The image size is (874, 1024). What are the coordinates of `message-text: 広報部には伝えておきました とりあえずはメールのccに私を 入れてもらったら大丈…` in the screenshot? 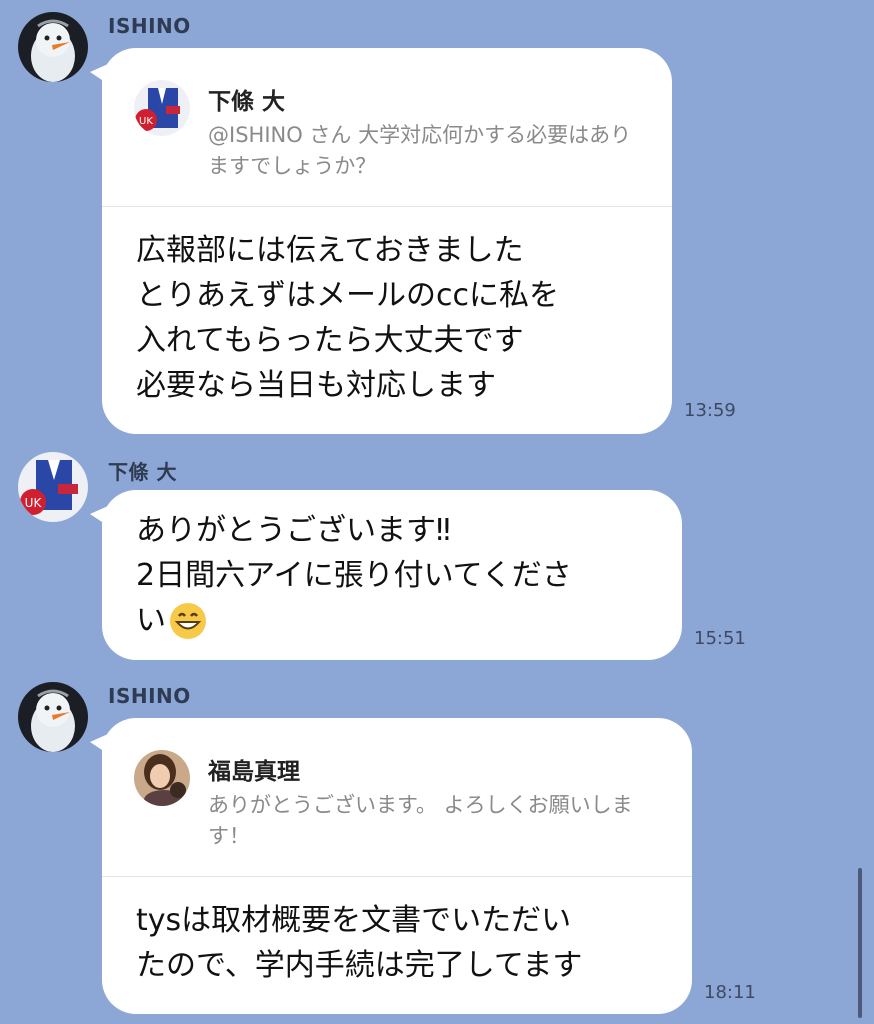 It's located at (392, 318).